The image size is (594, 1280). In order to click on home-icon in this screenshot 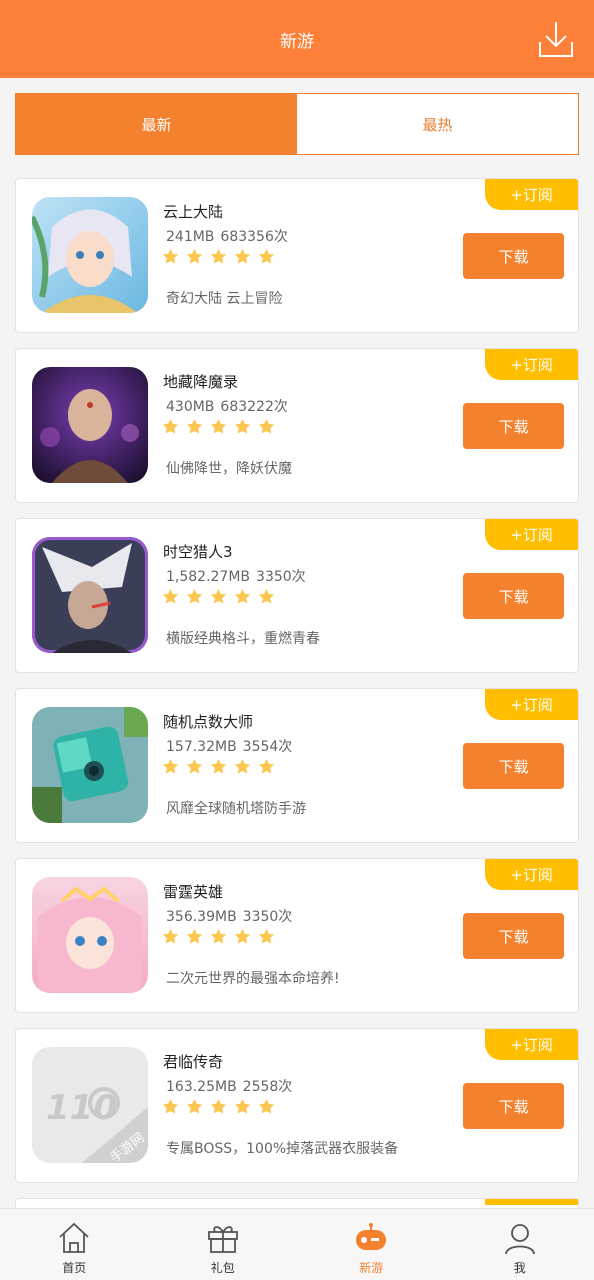, I will do `click(74, 1237)`.